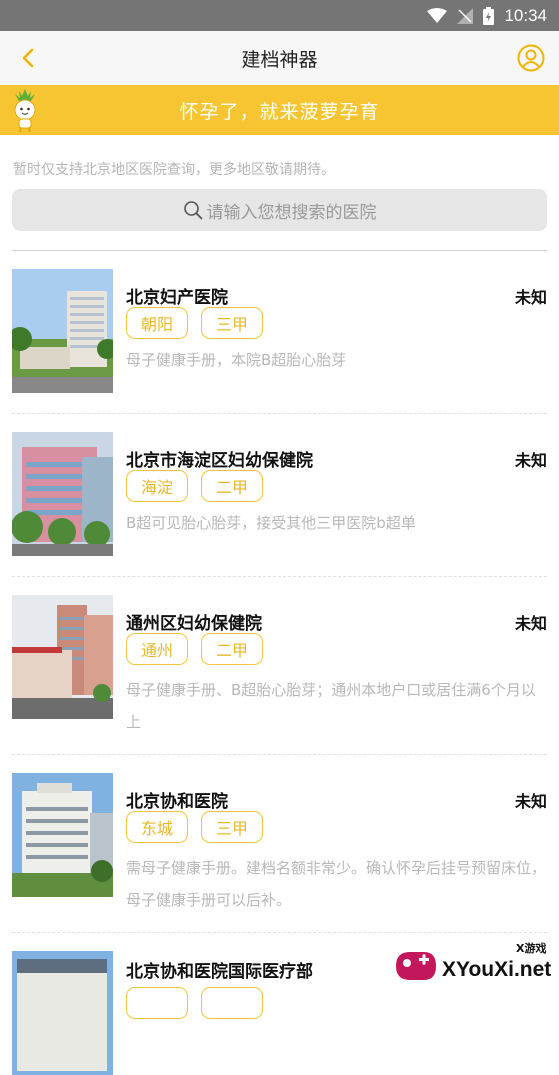 The image size is (559, 1075). What do you see at coordinates (219, 461) in the screenshot?
I see `hospital-name: 北京市海淀区妇幼保健院` at bounding box center [219, 461].